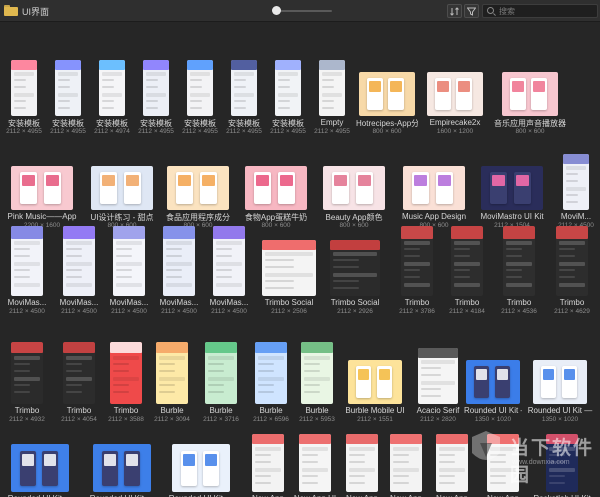  I want to click on asset-item: New App2112 × 1998, so click(268, 456).